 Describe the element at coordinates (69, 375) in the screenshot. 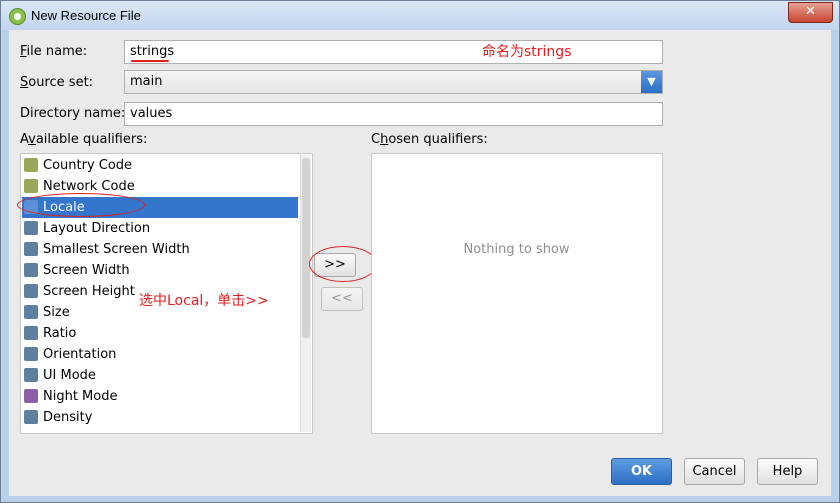

I see `qualifier-item-label: UI Mode` at that location.